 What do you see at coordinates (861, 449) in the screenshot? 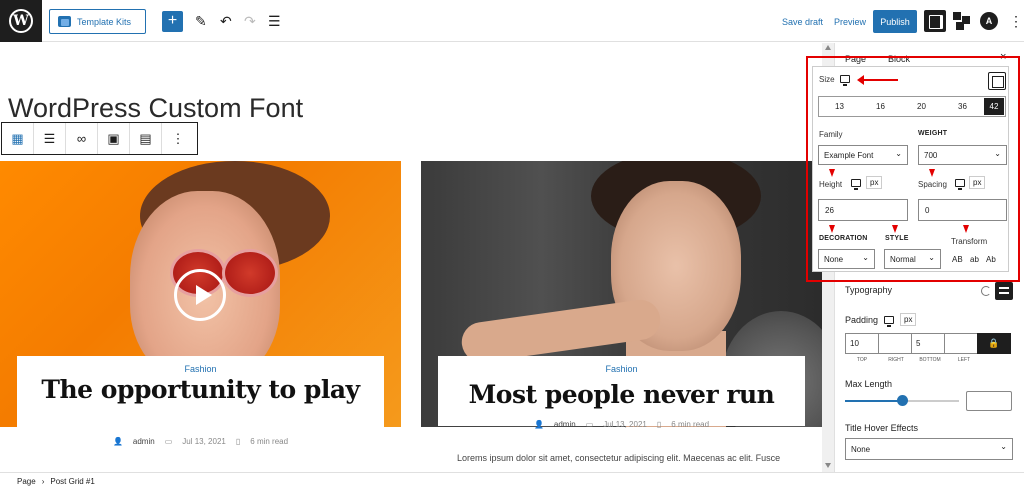
I see `title-hover-value: None` at bounding box center [861, 449].